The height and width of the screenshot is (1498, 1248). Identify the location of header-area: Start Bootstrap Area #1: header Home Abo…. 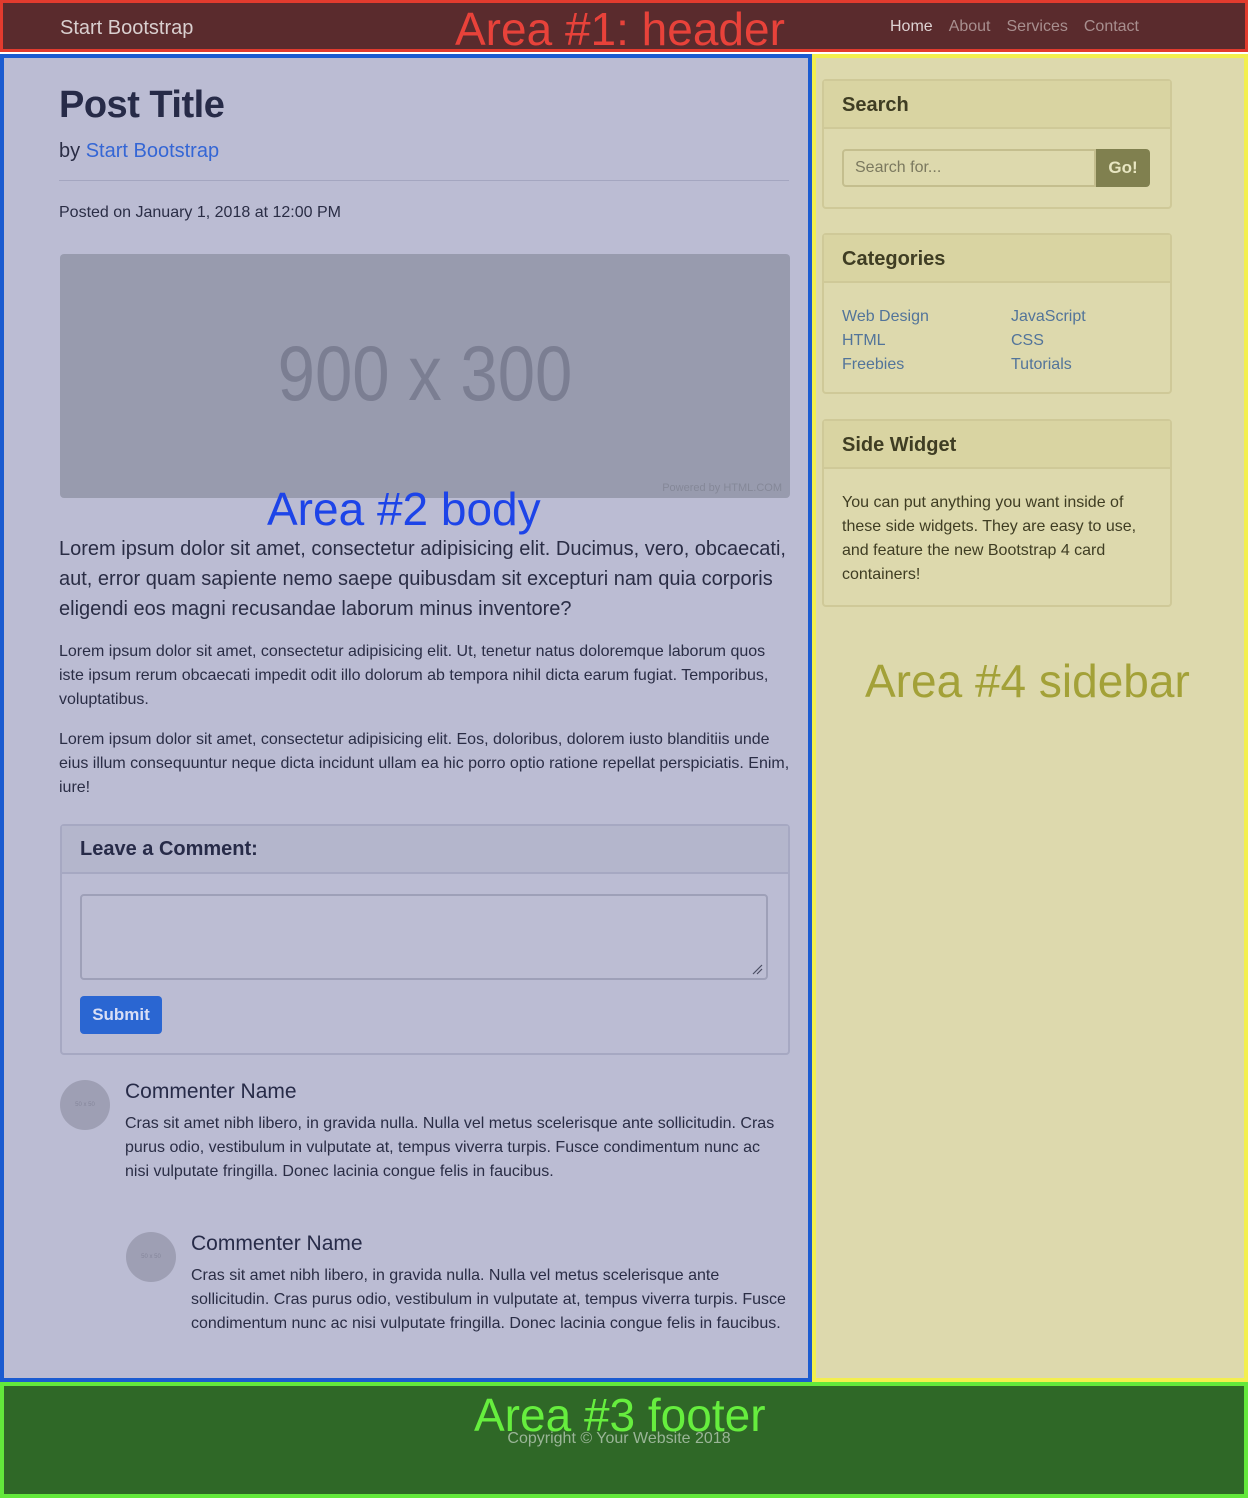
(624, 27).